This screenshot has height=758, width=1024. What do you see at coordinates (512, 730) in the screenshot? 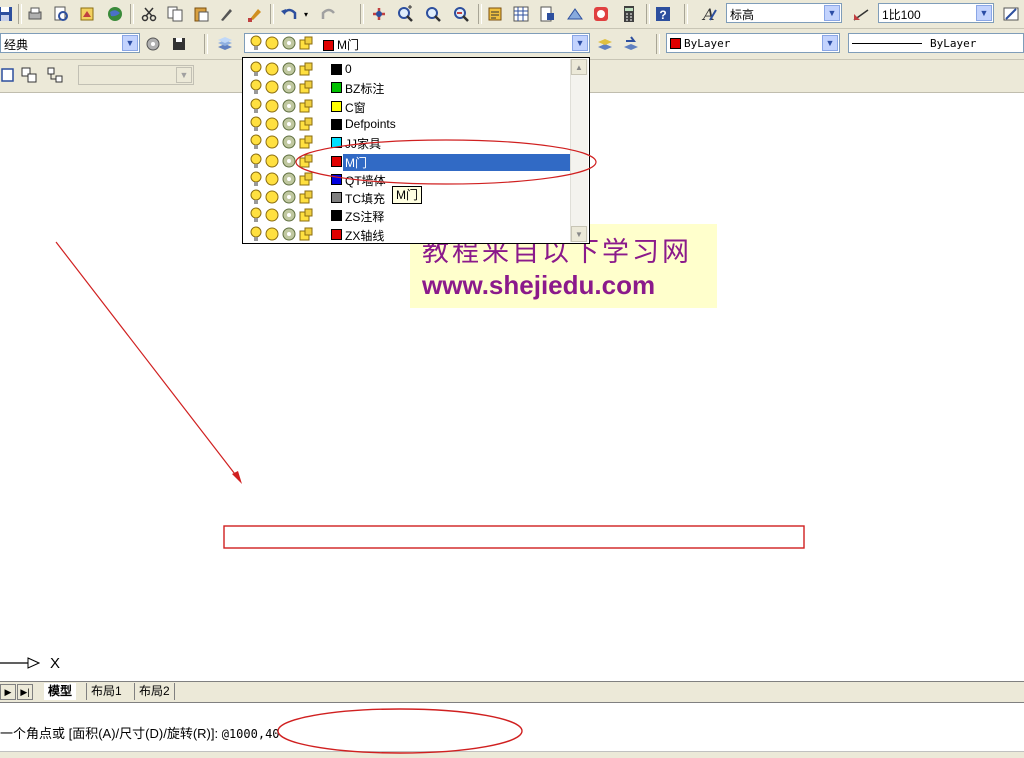
I see `command-window: 一个角点或 [面积(A)/尺寸(D)/旋转(R)]: @1000,40` at bounding box center [512, 730].